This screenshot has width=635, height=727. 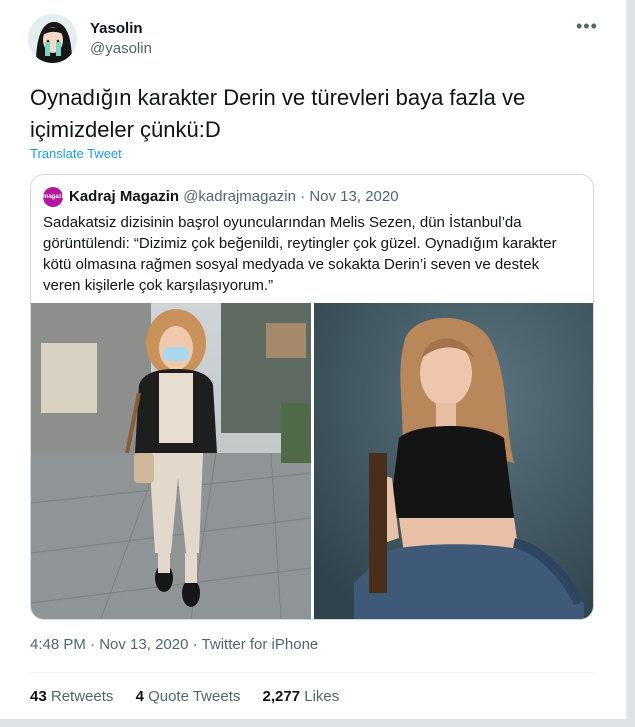 What do you see at coordinates (58, 644) in the screenshot?
I see `tweet-time: 4:48 PM` at bounding box center [58, 644].